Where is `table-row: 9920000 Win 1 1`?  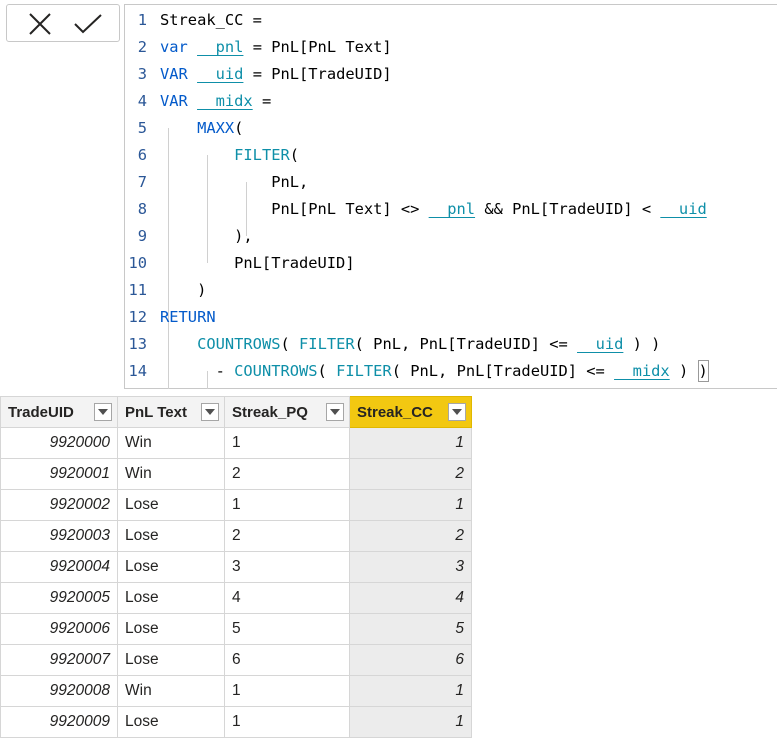 table-row: 9920000 Win 1 1 is located at coordinates (236, 443).